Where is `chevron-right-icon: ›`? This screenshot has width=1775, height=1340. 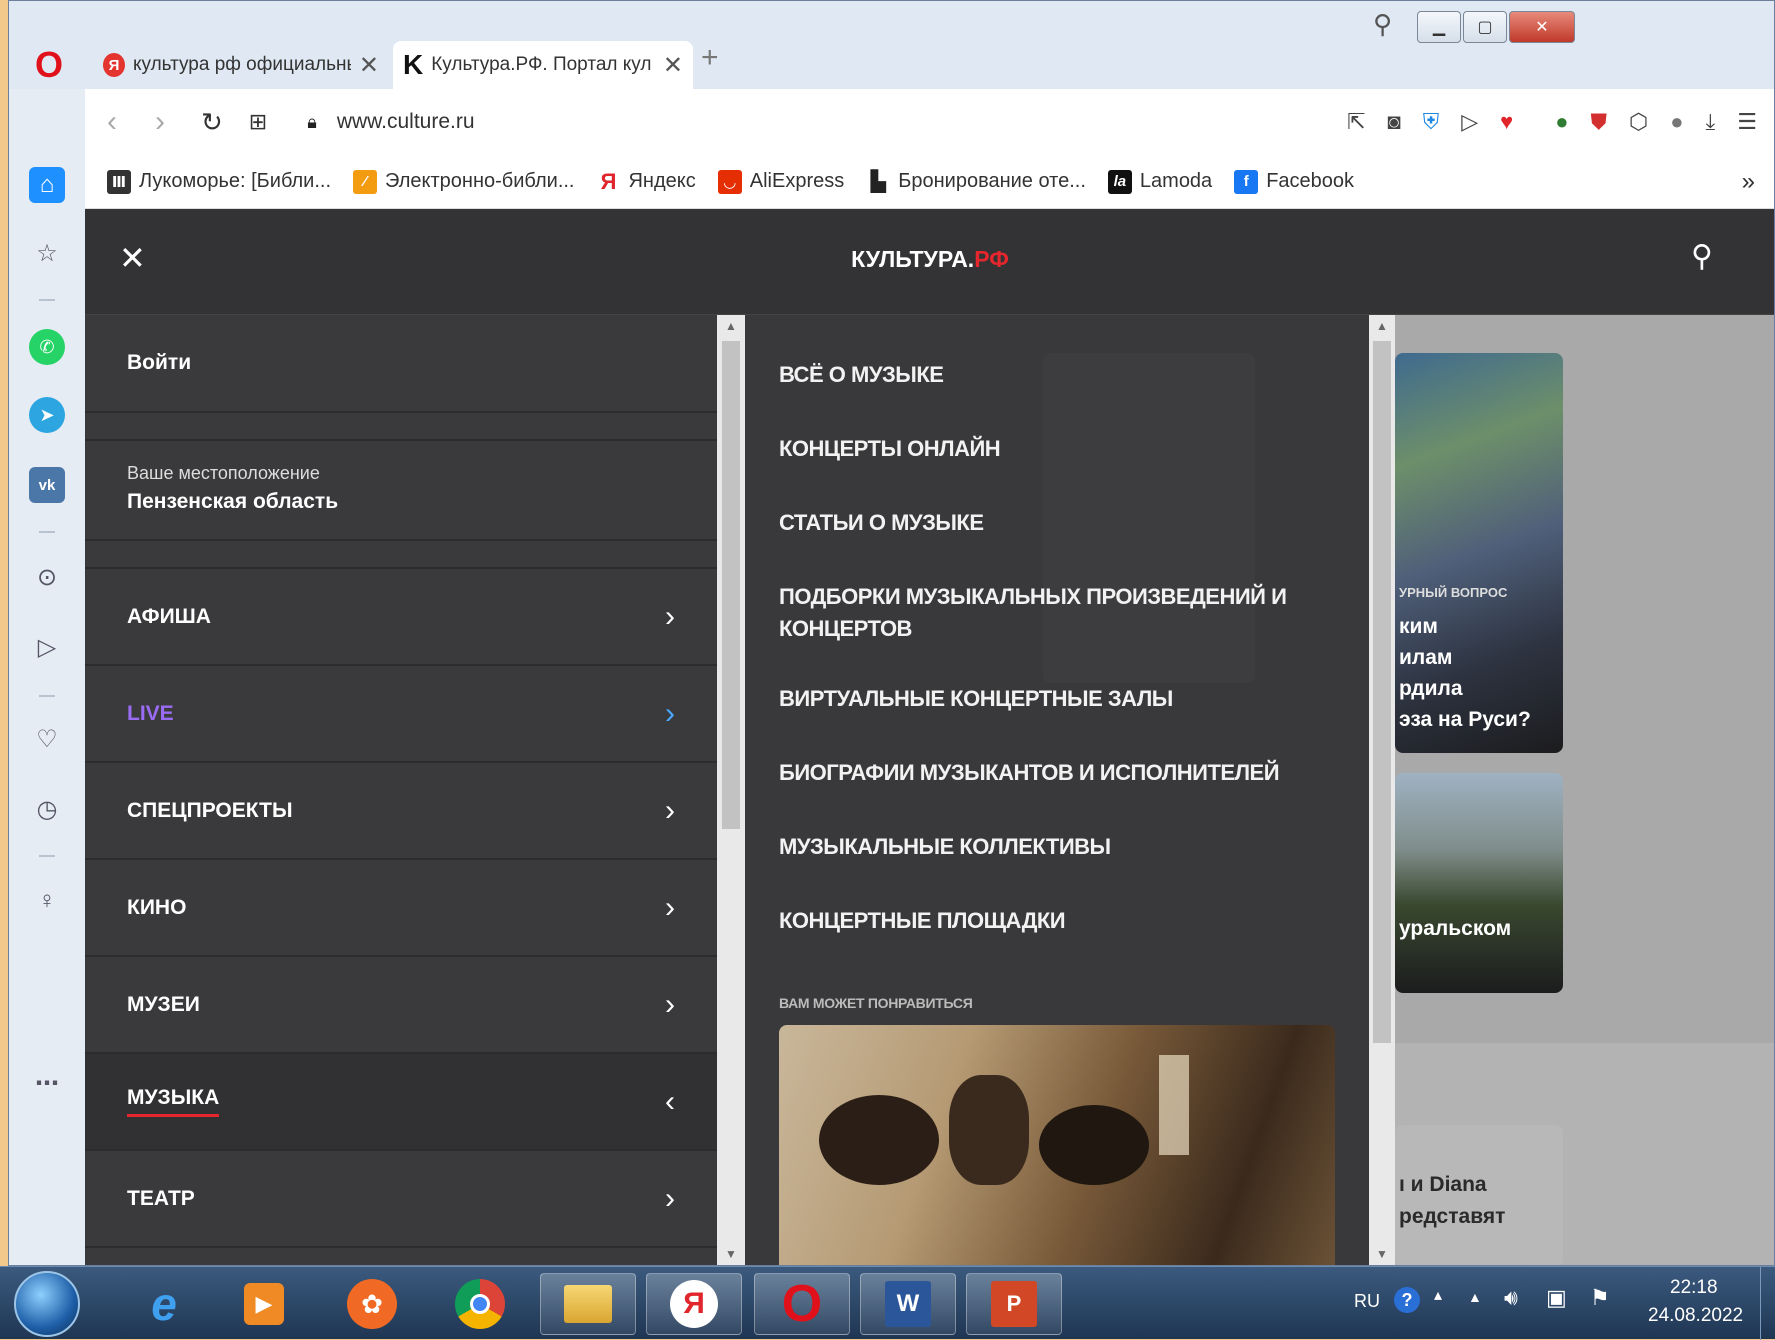 chevron-right-icon: › is located at coordinates (670, 616).